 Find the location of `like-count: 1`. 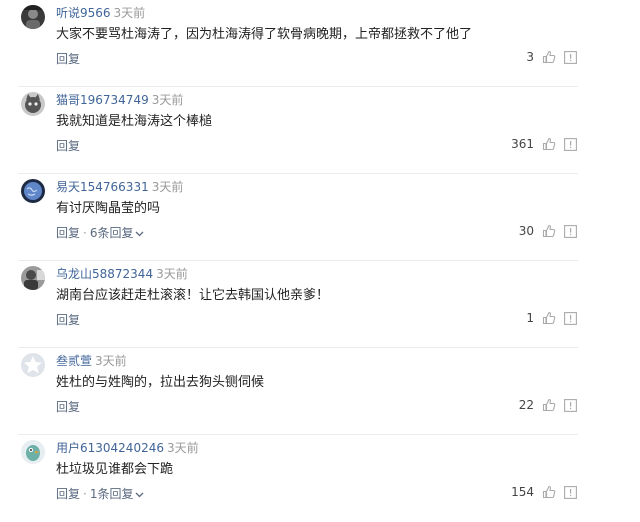

like-count: 1 is located at coordinates (530, 318).